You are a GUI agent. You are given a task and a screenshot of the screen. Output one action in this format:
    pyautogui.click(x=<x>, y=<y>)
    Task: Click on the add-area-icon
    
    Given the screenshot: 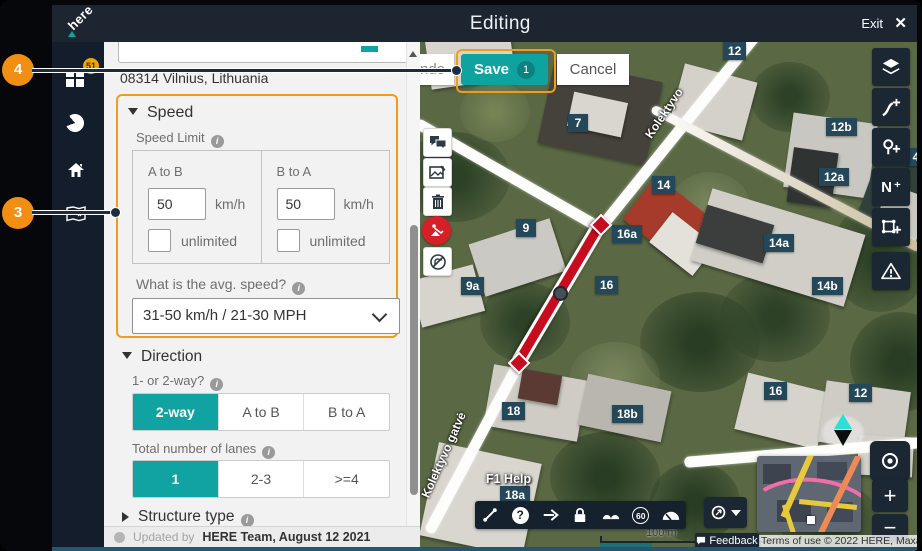 What is the action you would take?
    pyautogui.click(x=891, y=226)
    